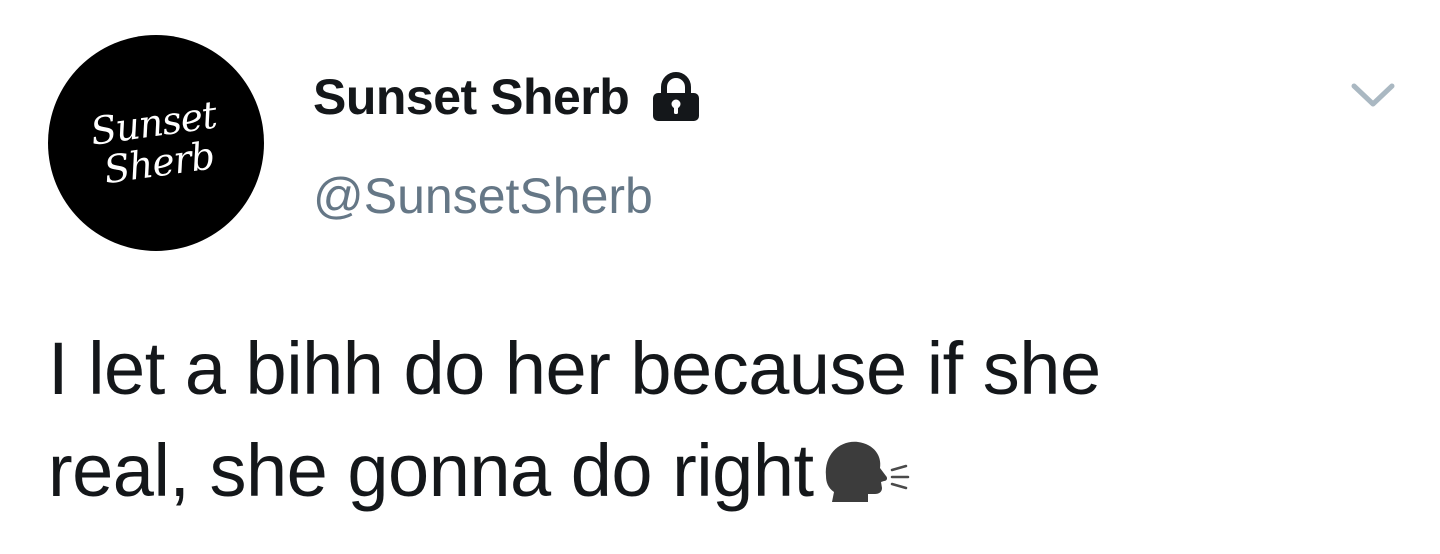 This screenshot has height=554, width=1440. What do you see at coordinates (676, 97) in the screenshot?
I see `lock-icon` at bounding box center [676, 97].